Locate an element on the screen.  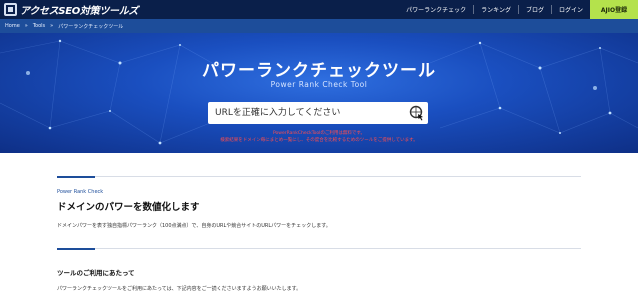
url-input is located at coordinates (307, 113).